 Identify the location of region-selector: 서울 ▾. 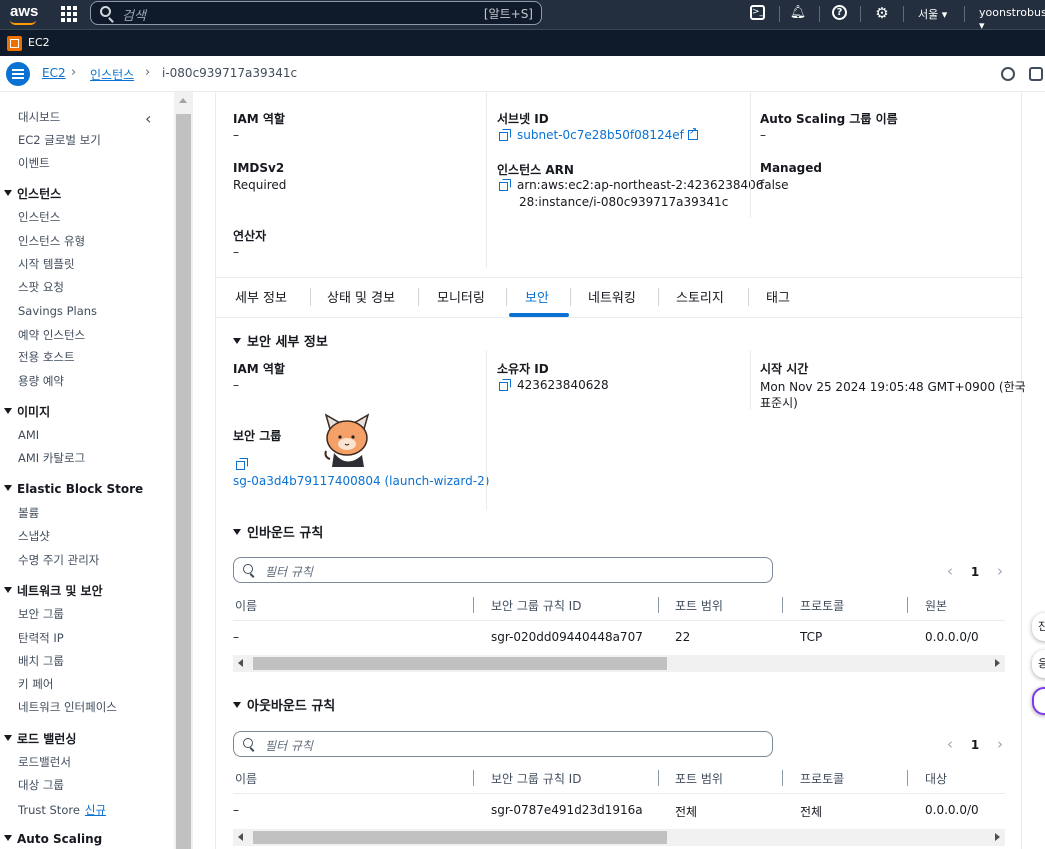
(932, 14).